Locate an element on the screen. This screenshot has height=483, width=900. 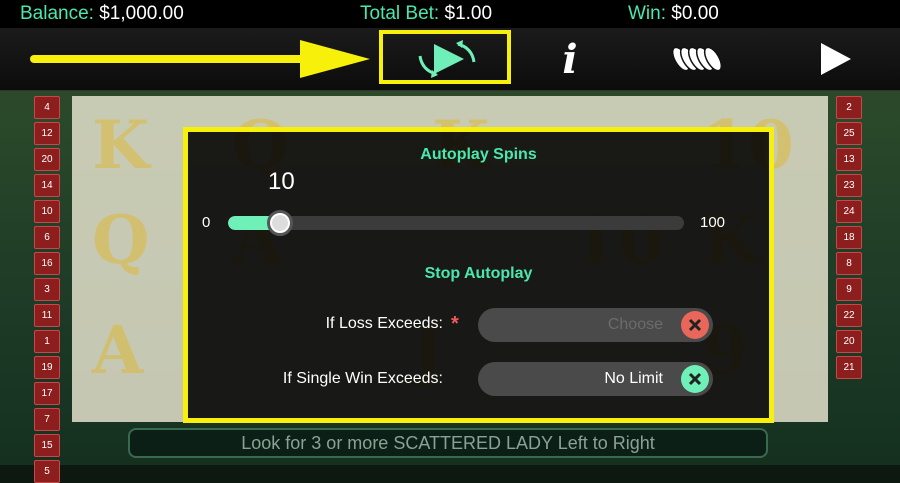
paytable-cell: 19 is located at coordinates (47, 367).